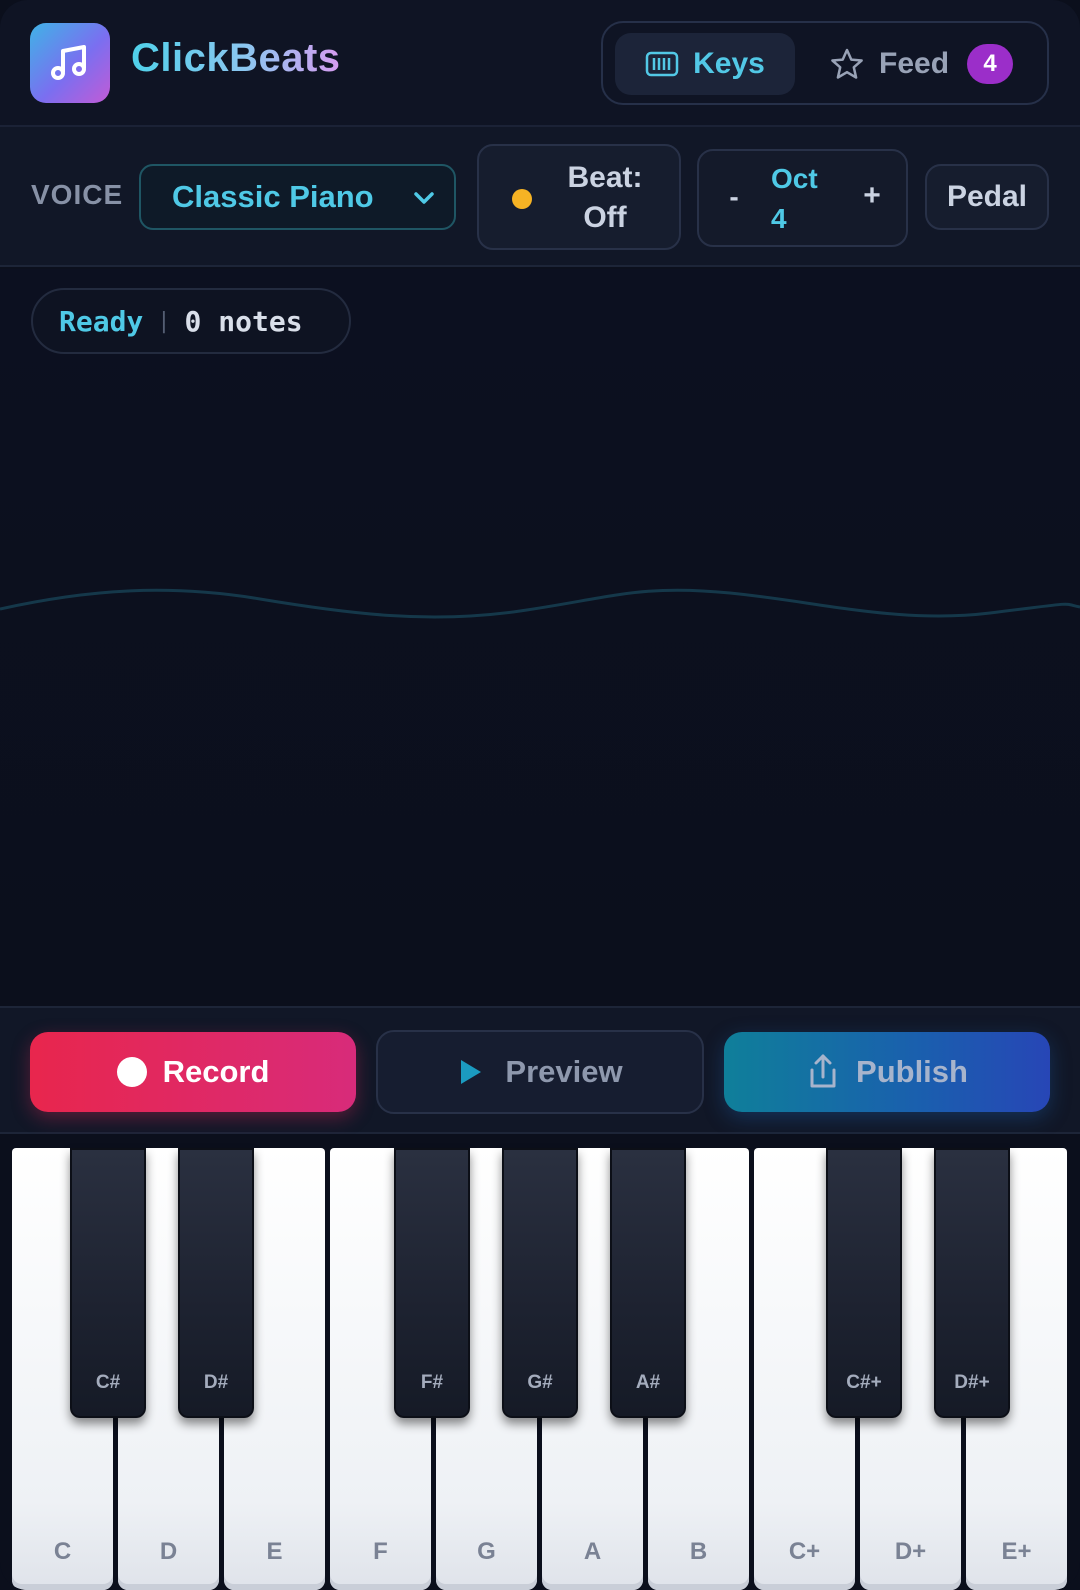  I want to click on octave-up-button: +, so click(872, 196).